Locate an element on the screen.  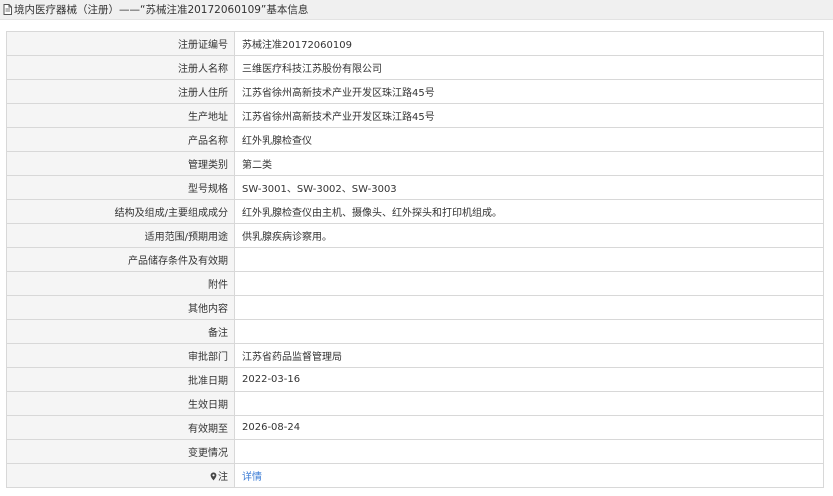
row-label: 注 is located at coordinates (120, 475).